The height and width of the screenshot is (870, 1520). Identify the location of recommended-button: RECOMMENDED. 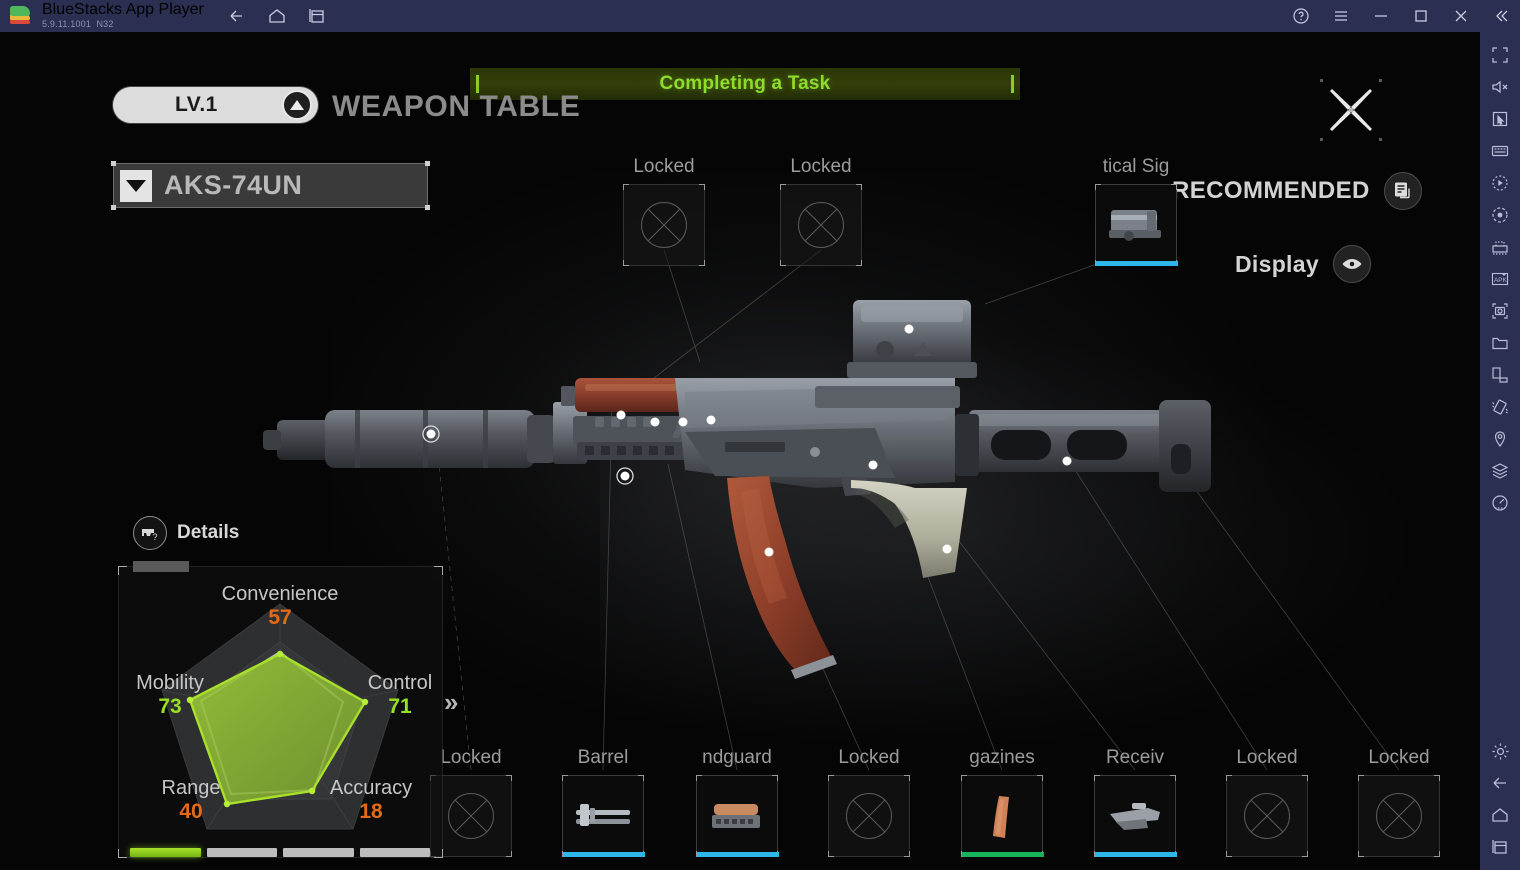
(1297, 191).